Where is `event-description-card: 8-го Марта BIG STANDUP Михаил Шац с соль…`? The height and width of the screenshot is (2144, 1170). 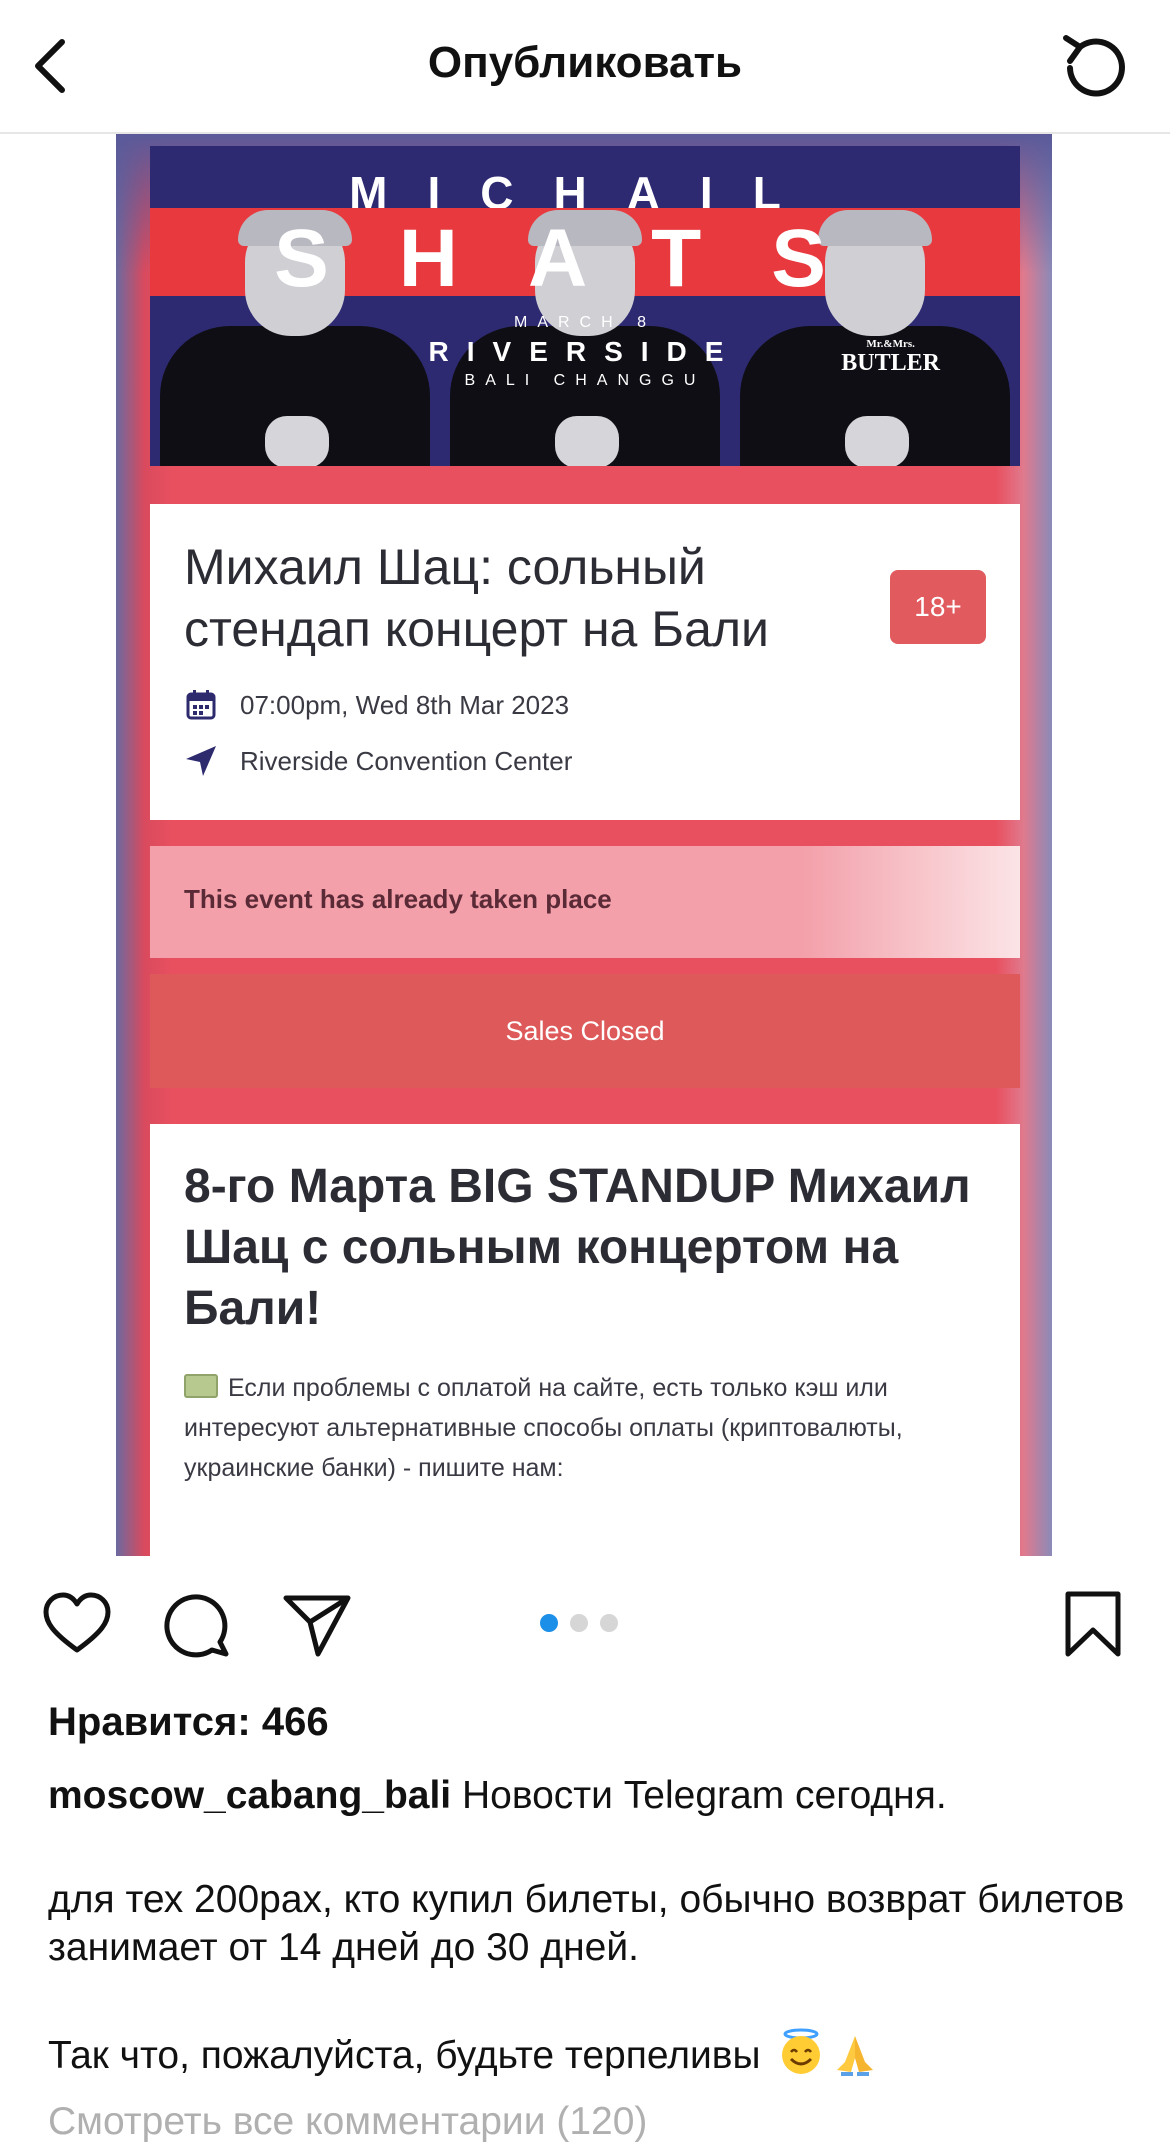 event-description-card: 8-го Марта BIG STANDUP Михаил Шац с соль… is located at coordinates (585, 1340).